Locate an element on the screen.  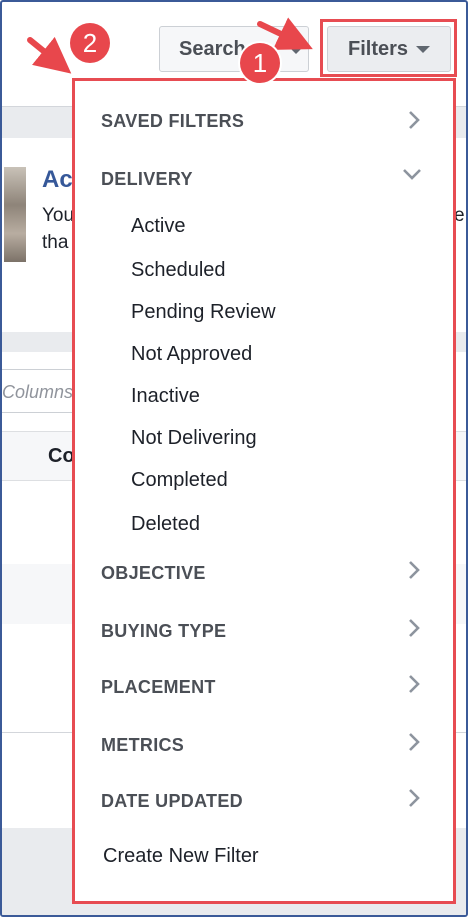
ad-title: Ac is located at coordinates (57, 180).